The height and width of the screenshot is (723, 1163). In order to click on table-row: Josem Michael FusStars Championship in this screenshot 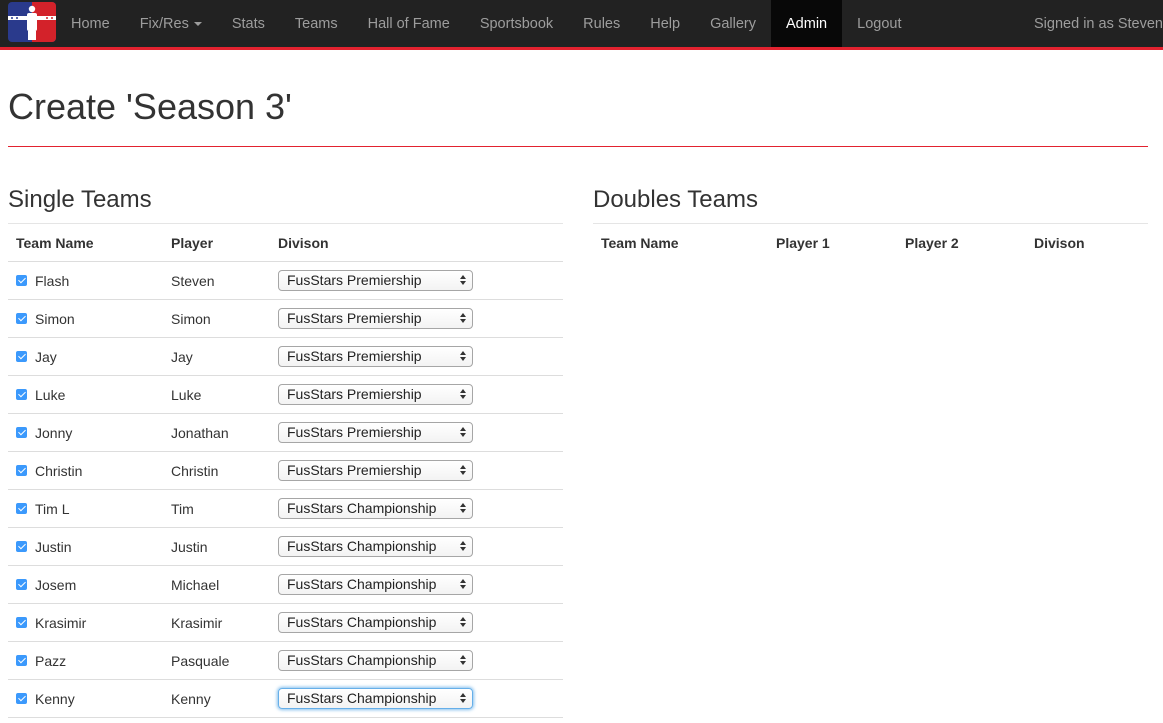, I will do `click(285, 584)`.